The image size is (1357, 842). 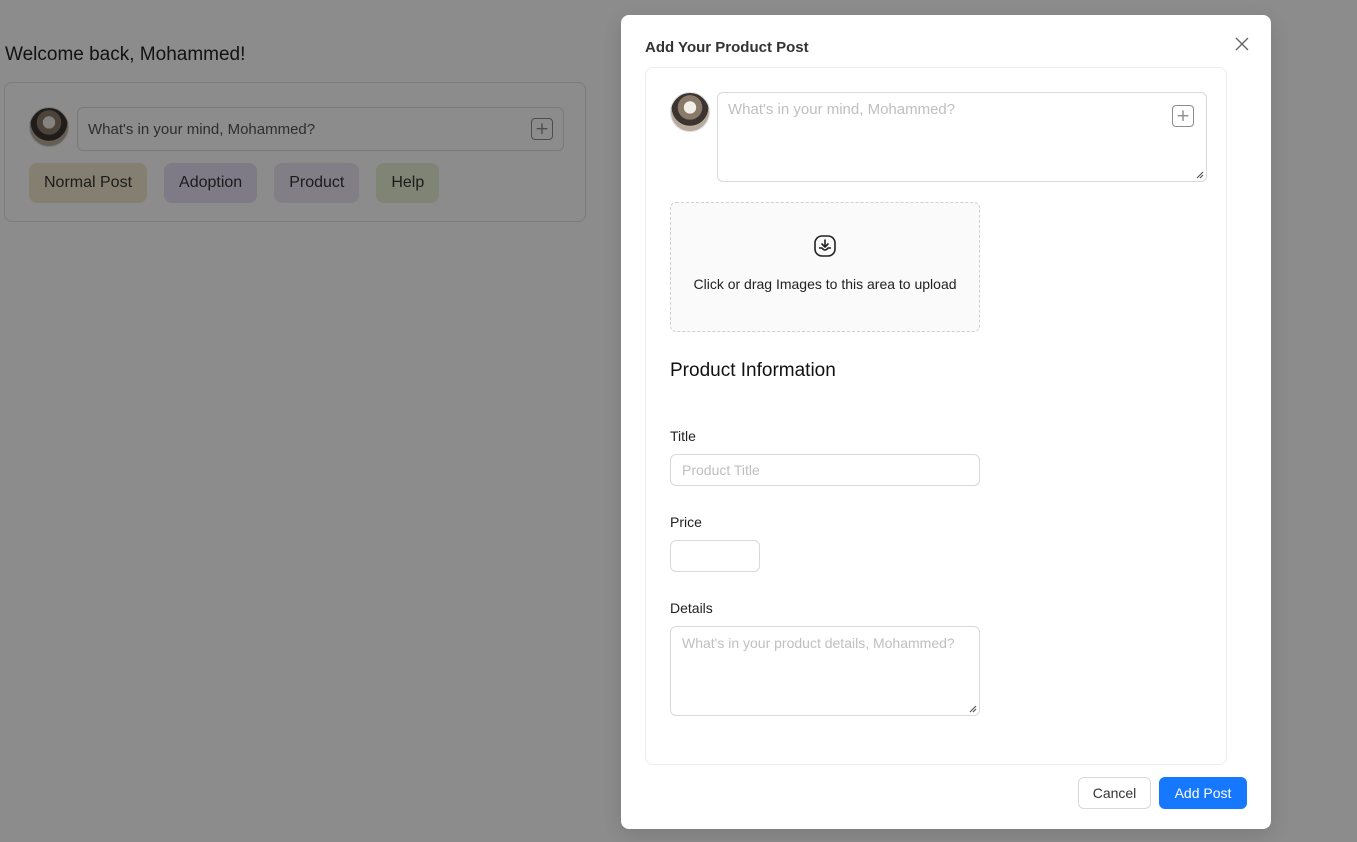 I want to click on price-label: Price, so click(x=686, y=522).